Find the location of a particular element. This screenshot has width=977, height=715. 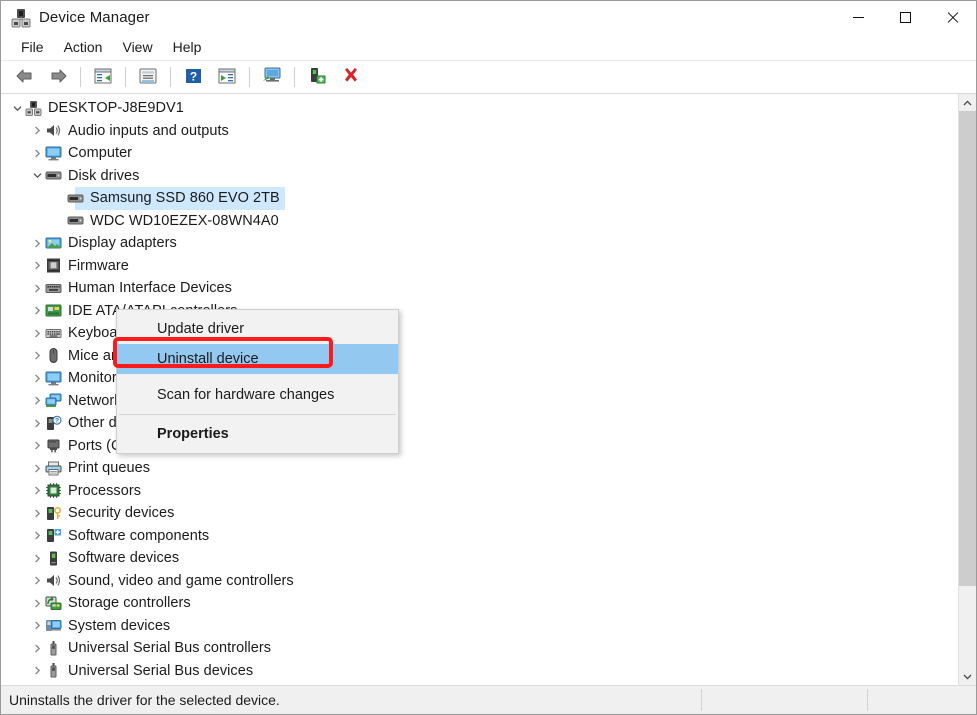

printer-icon is located at coordinates (53, 468).